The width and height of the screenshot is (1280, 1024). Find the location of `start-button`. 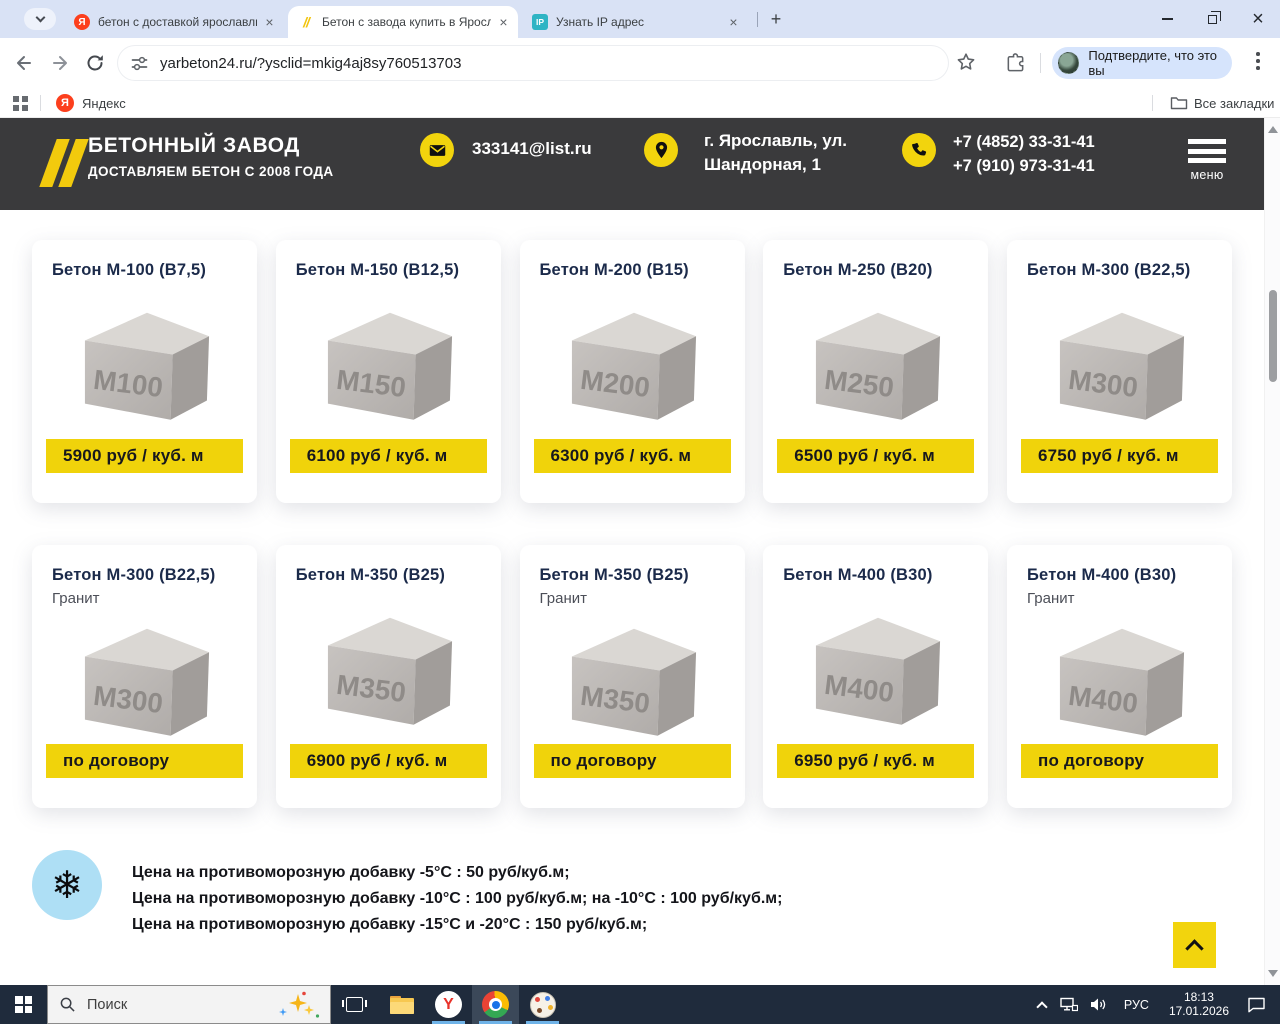

start-button is located at coordinates (23, 1004).